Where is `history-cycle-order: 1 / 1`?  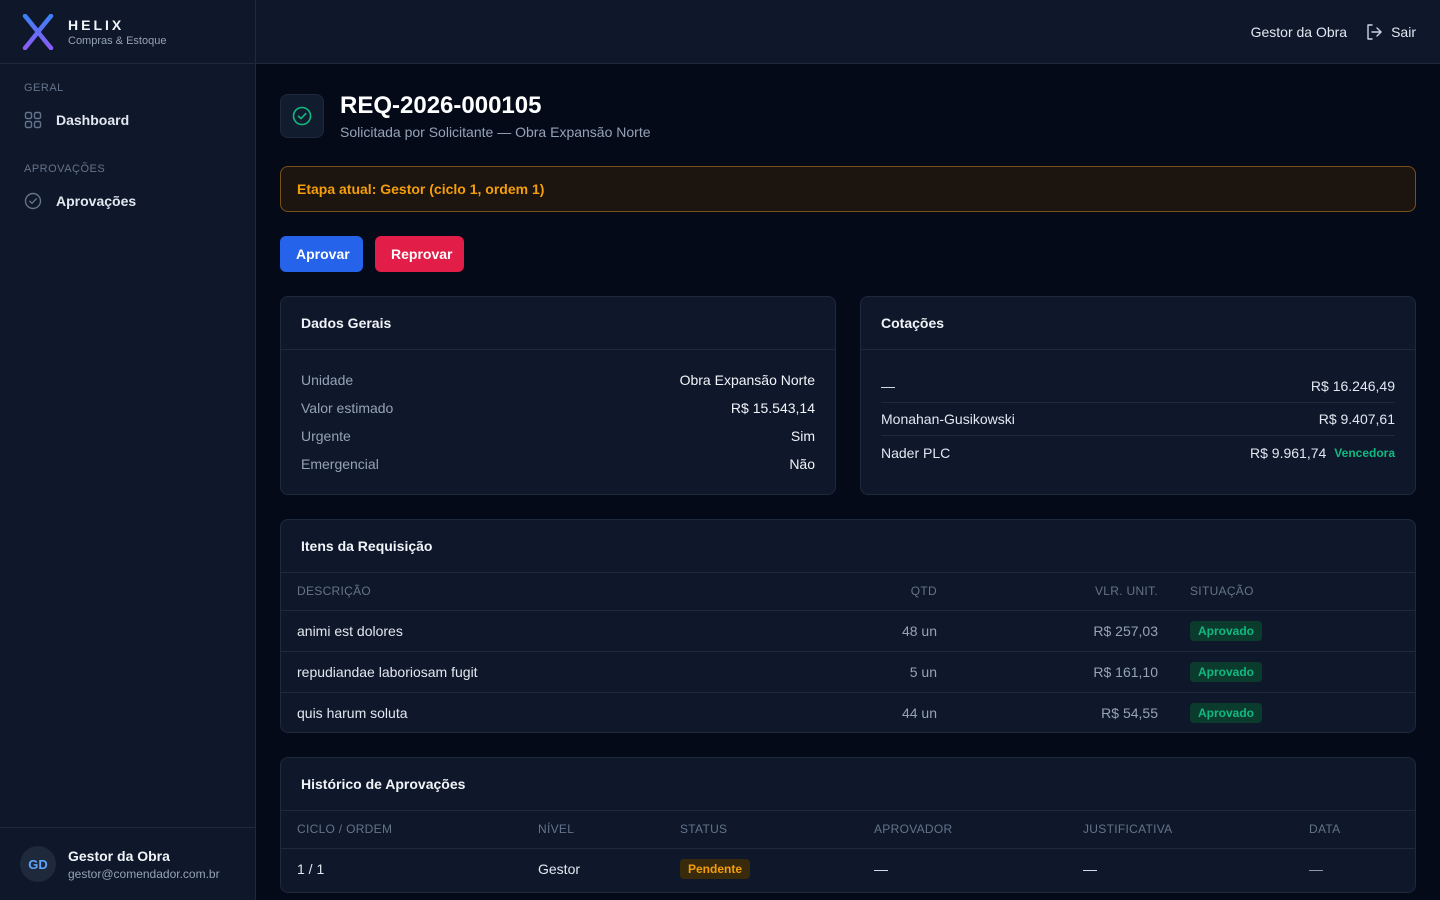
history-cycle-order: 1 / 1 is located at coordinates (311, 868).